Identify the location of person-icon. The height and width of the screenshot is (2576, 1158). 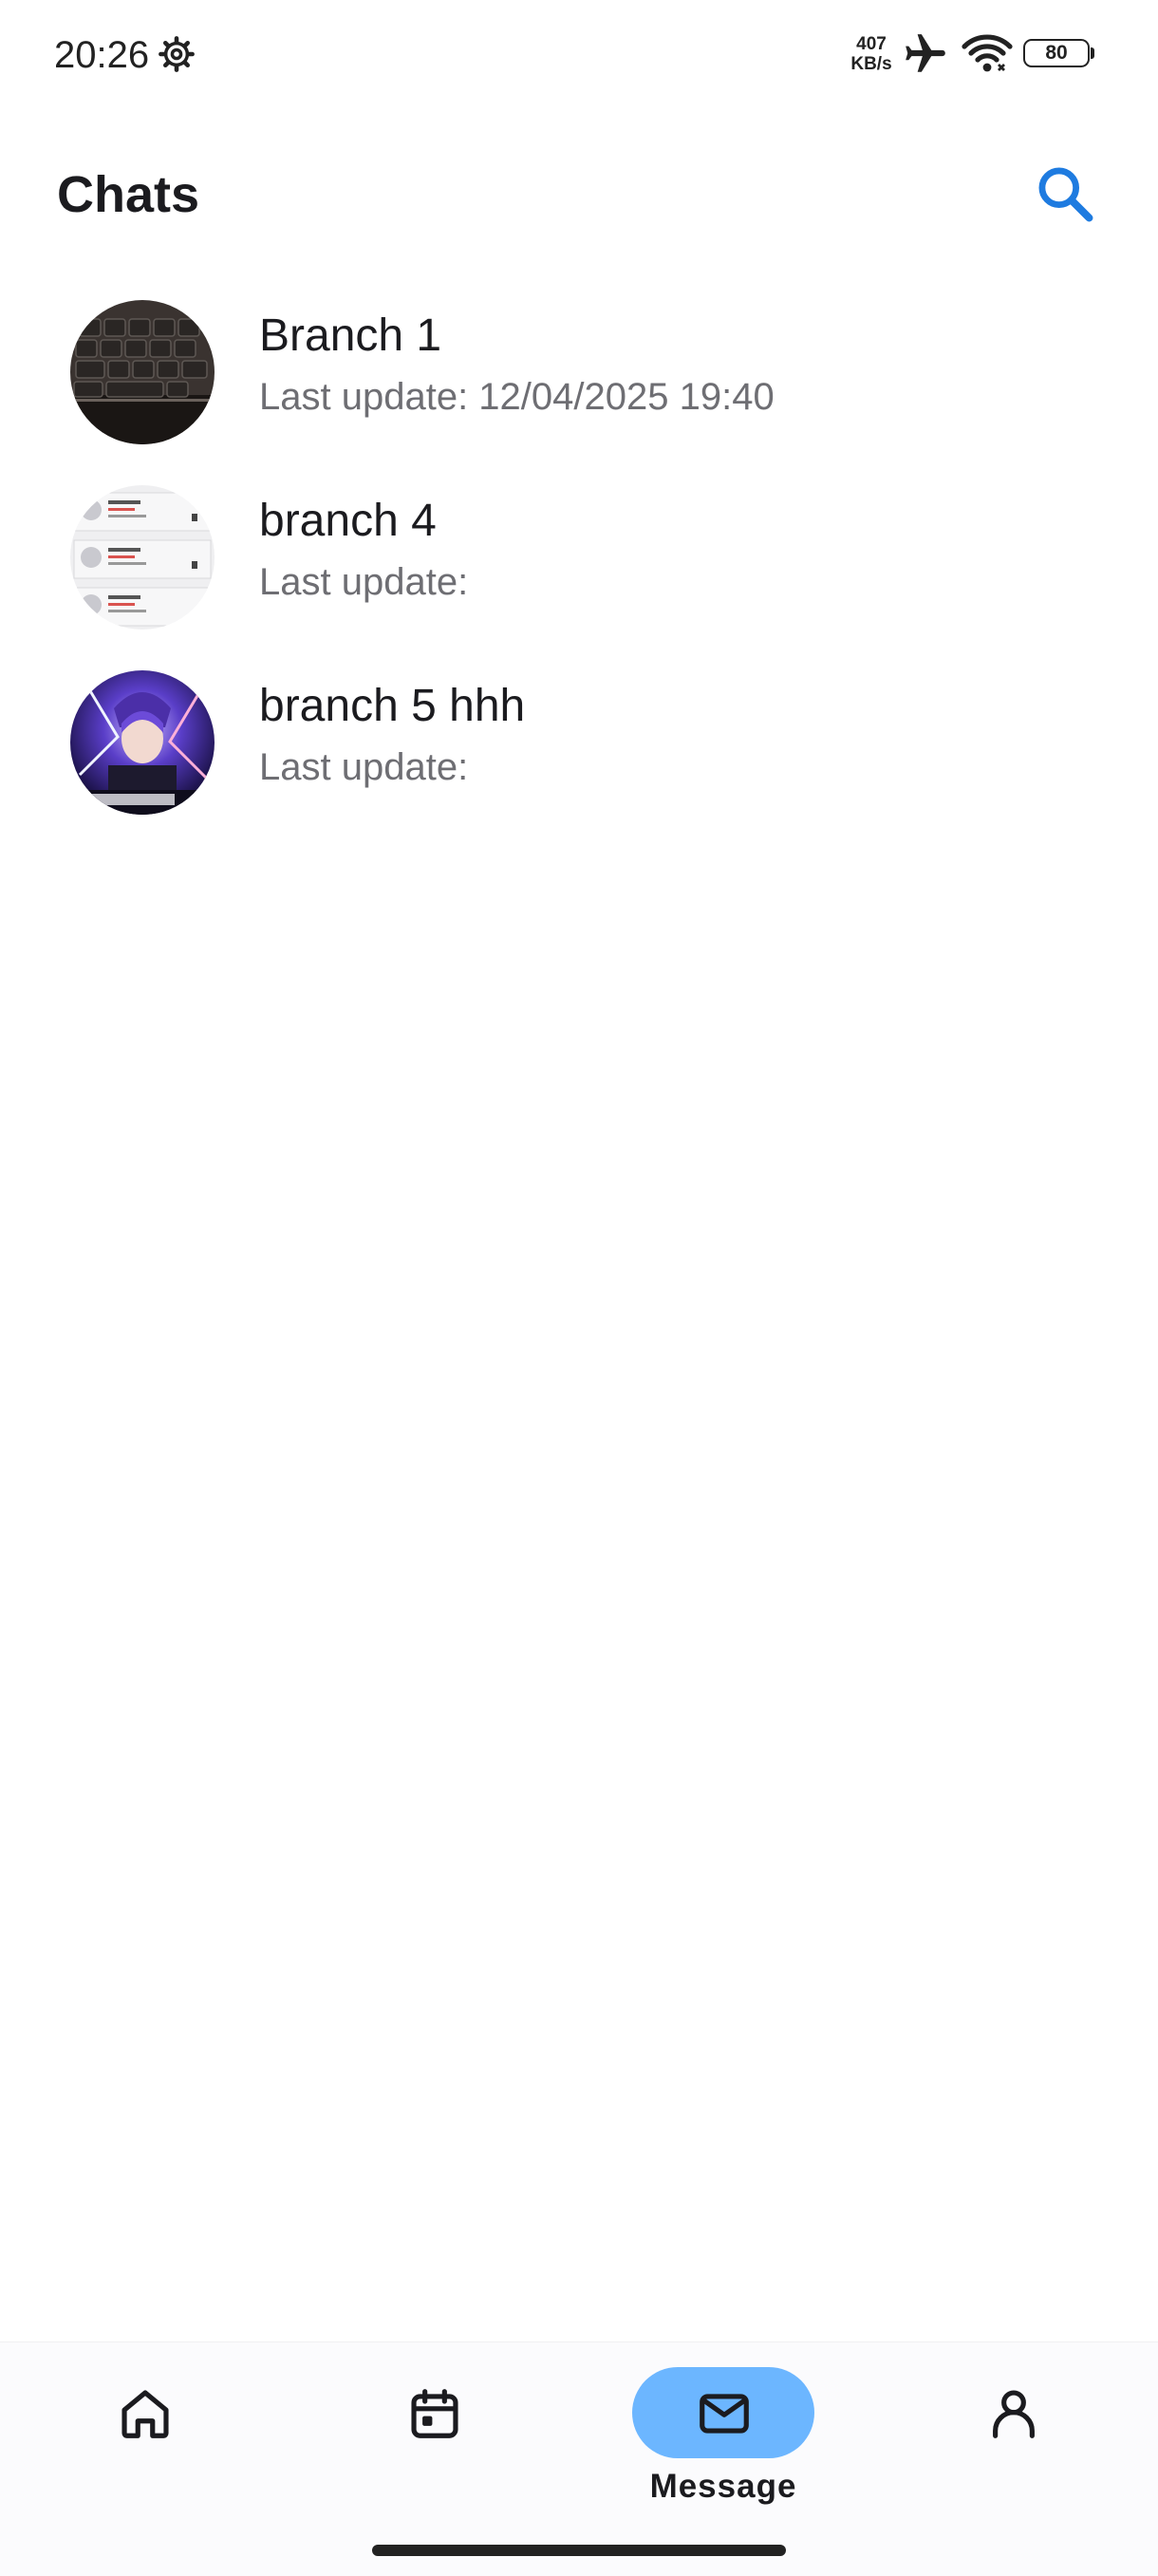
(1014, 2414).